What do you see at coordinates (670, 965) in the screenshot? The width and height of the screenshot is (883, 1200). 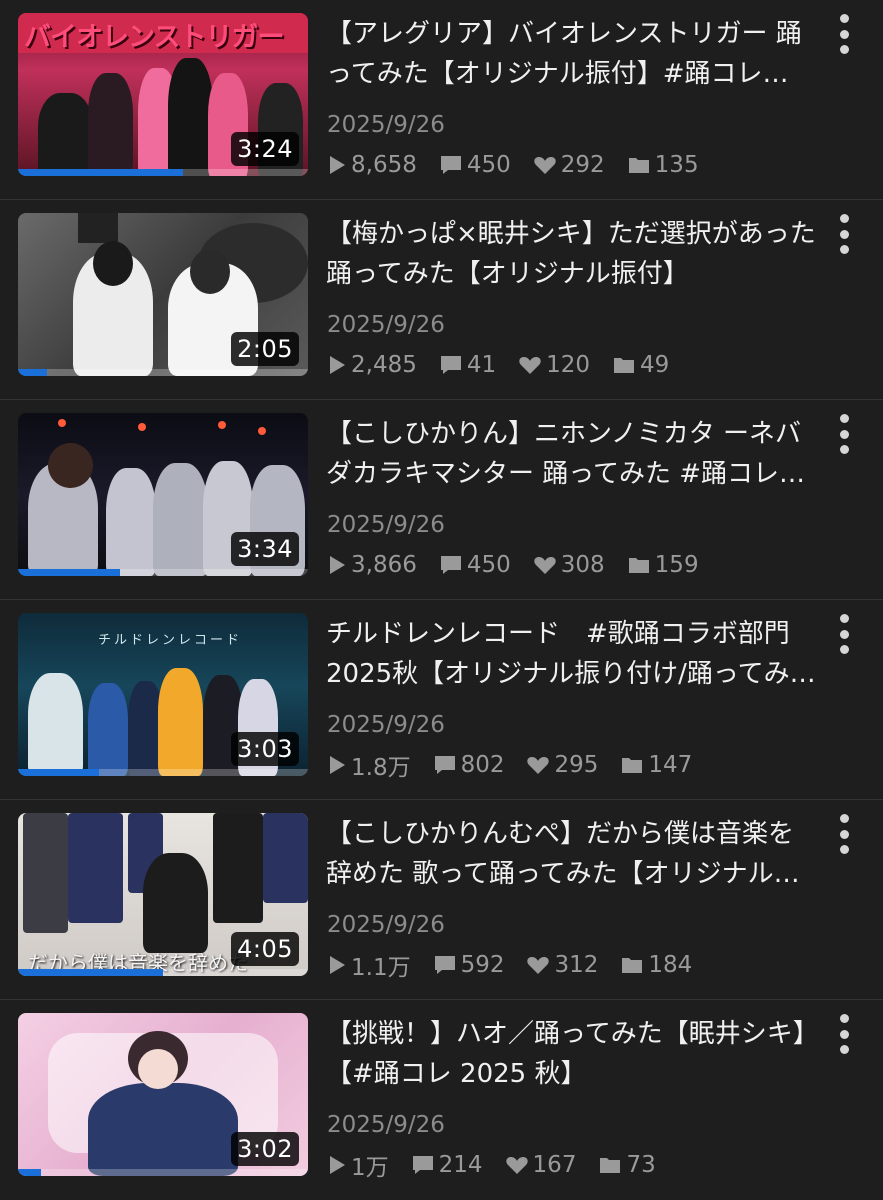 I see `mylist-count-value: 184` at bounding box center [670, 965].